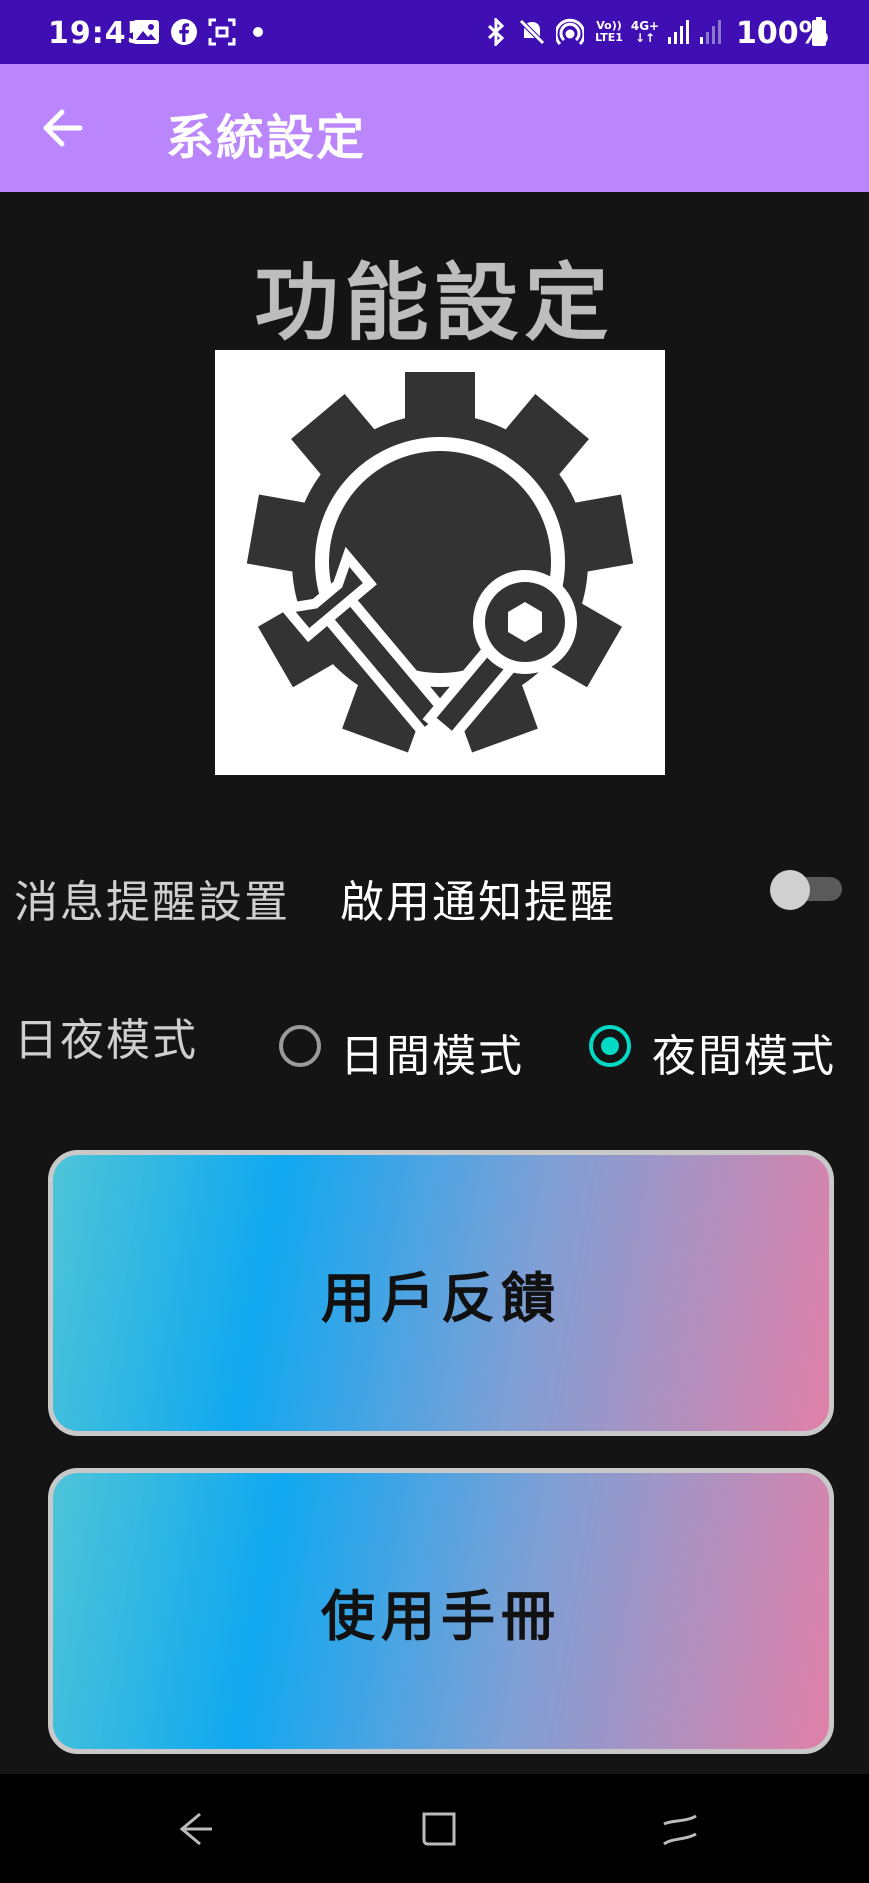  I want to click on bluetooth-icon, so click(496, 32).